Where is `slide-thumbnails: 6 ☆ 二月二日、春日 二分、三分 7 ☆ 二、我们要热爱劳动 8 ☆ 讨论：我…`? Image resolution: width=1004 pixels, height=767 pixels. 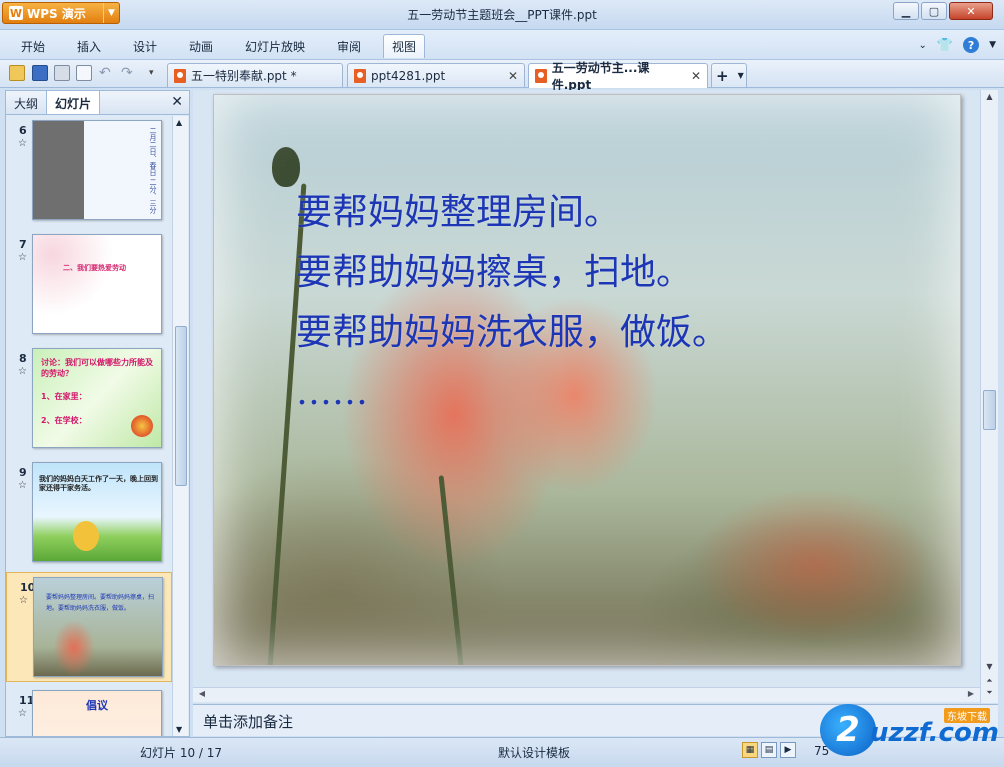 slide-thumbnails: 6 ☆ 二月二日、春日 二分、三分 7 ☆ 二、我们要热爱劳动 8 ☆ 讨论：我… is located at coordinates (89, 426).